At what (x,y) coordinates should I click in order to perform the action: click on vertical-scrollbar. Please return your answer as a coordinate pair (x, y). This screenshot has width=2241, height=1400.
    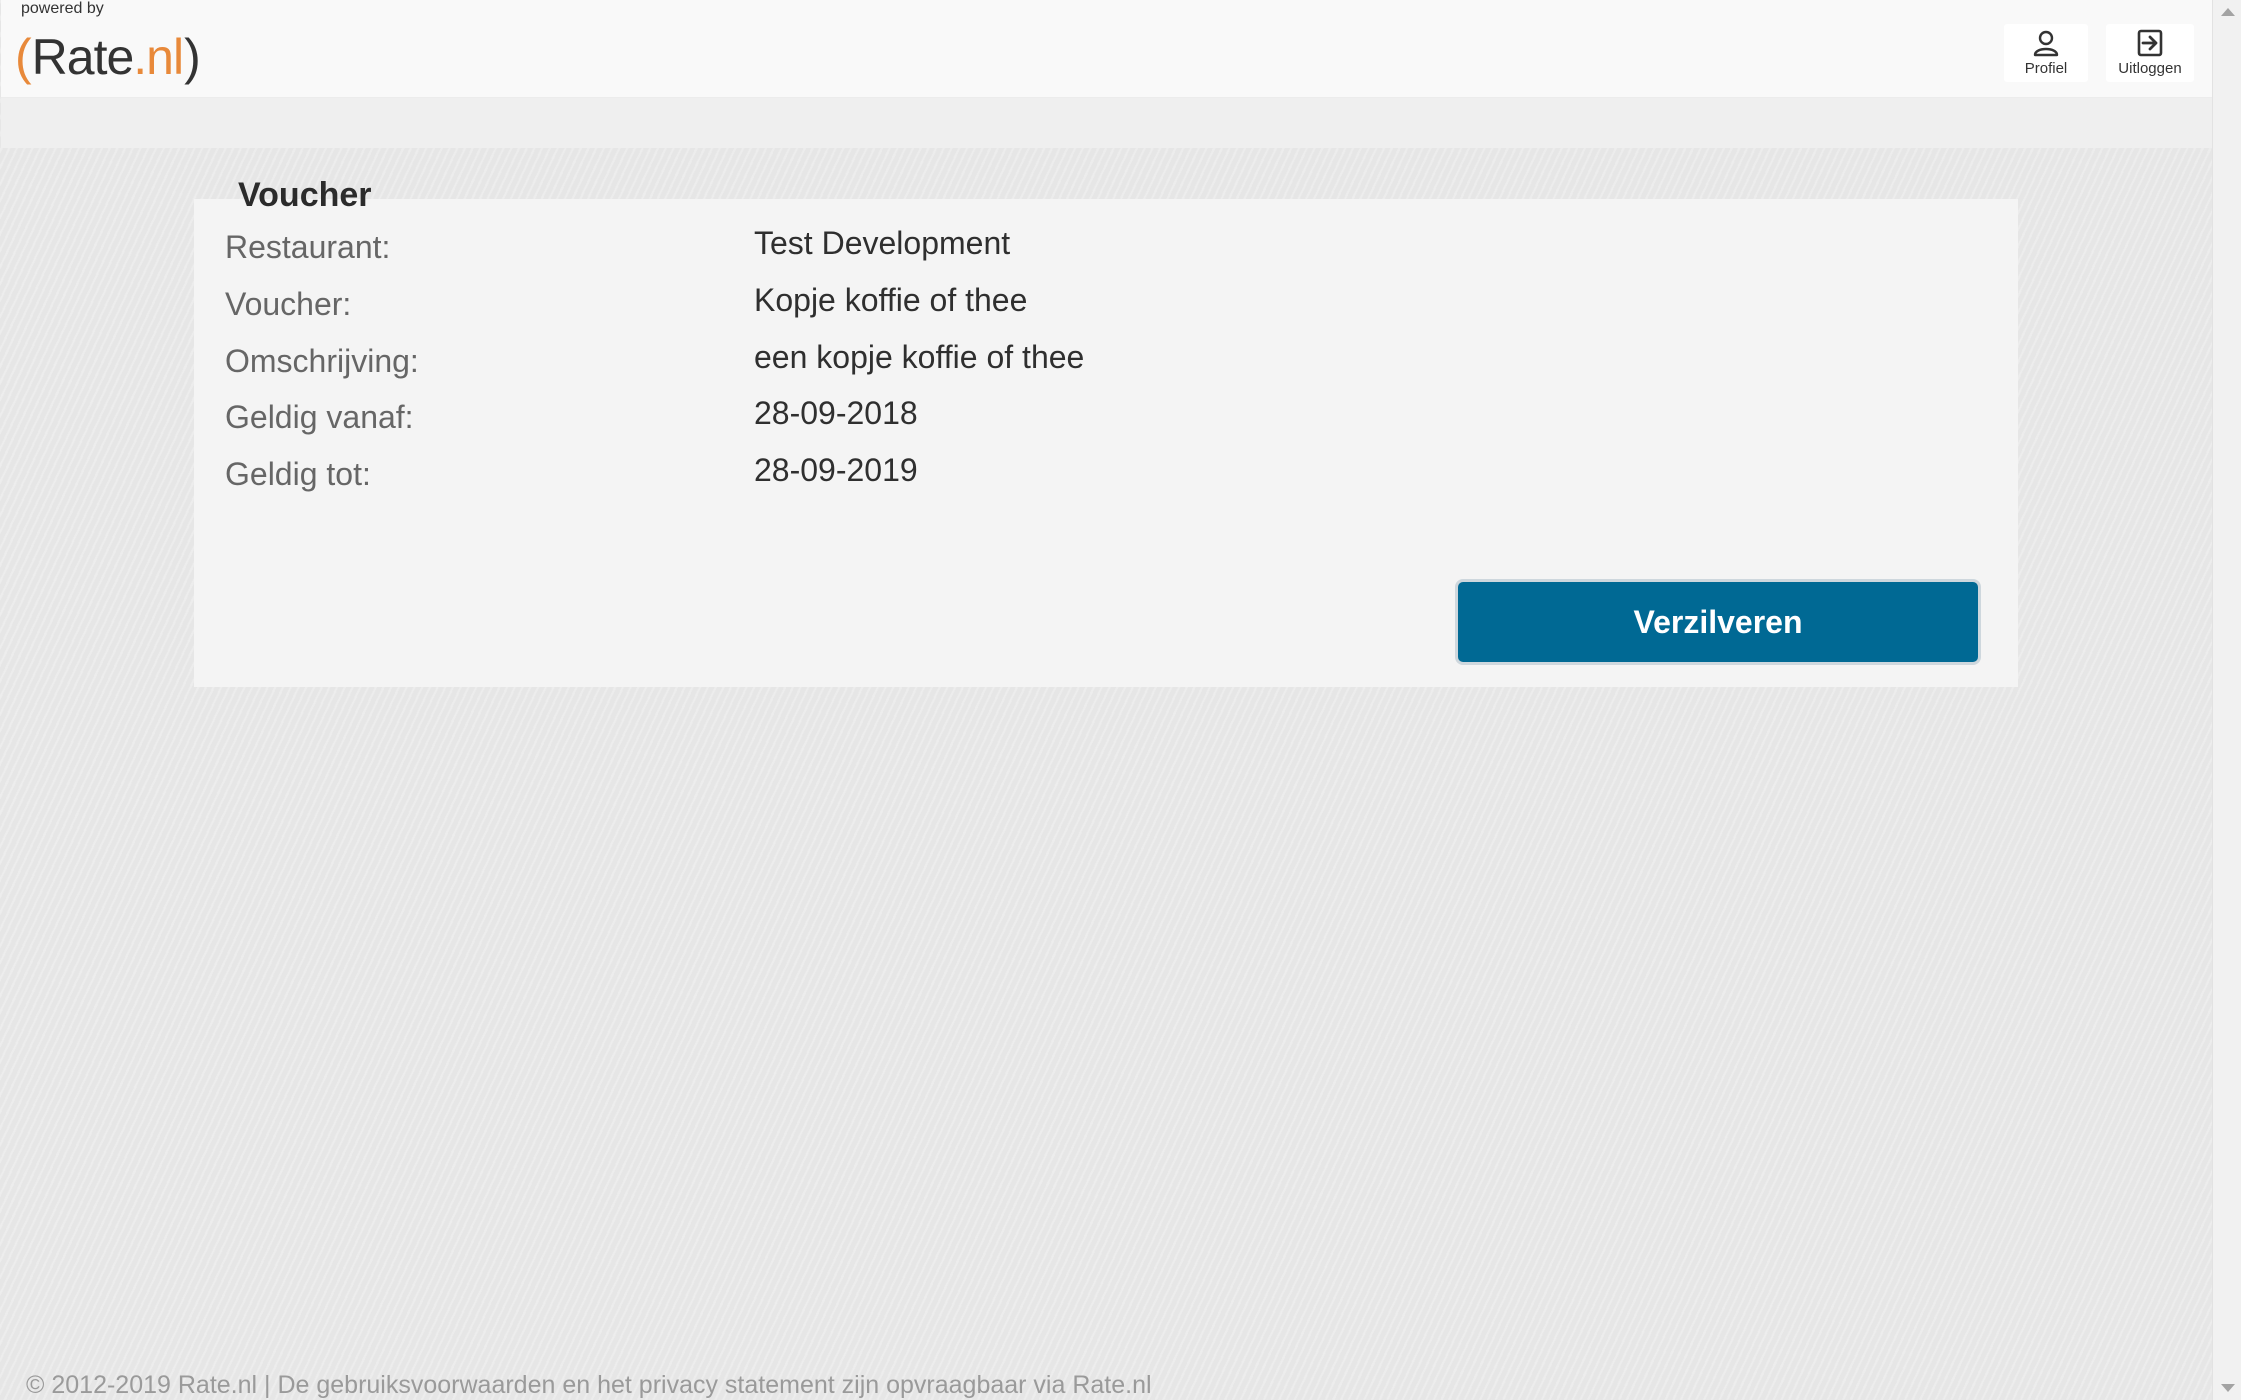
    Looking at the image, I should click on (2226, 700).